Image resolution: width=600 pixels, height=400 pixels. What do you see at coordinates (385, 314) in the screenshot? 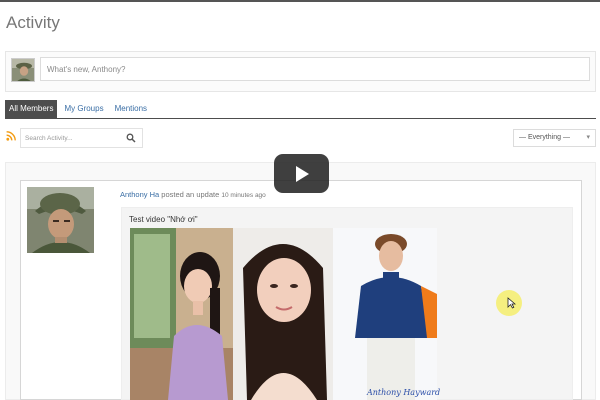
I see `video-panel-right` at bounding box center [385, 314].